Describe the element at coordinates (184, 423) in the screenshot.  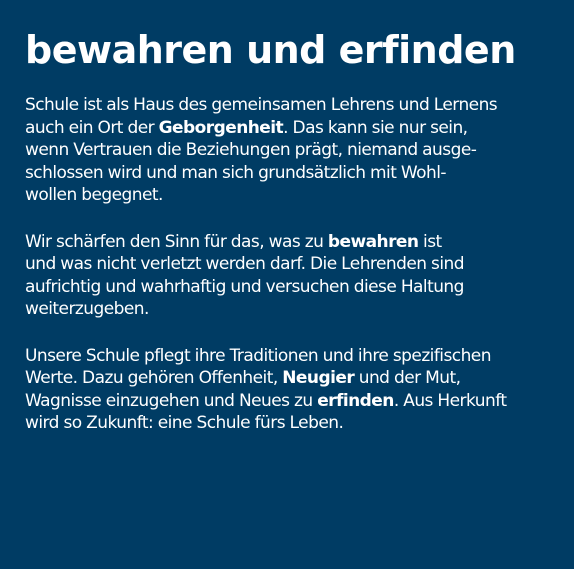
I see `text-segment: wird so Zukunft: eine Schule fürs Leben.` at that location.